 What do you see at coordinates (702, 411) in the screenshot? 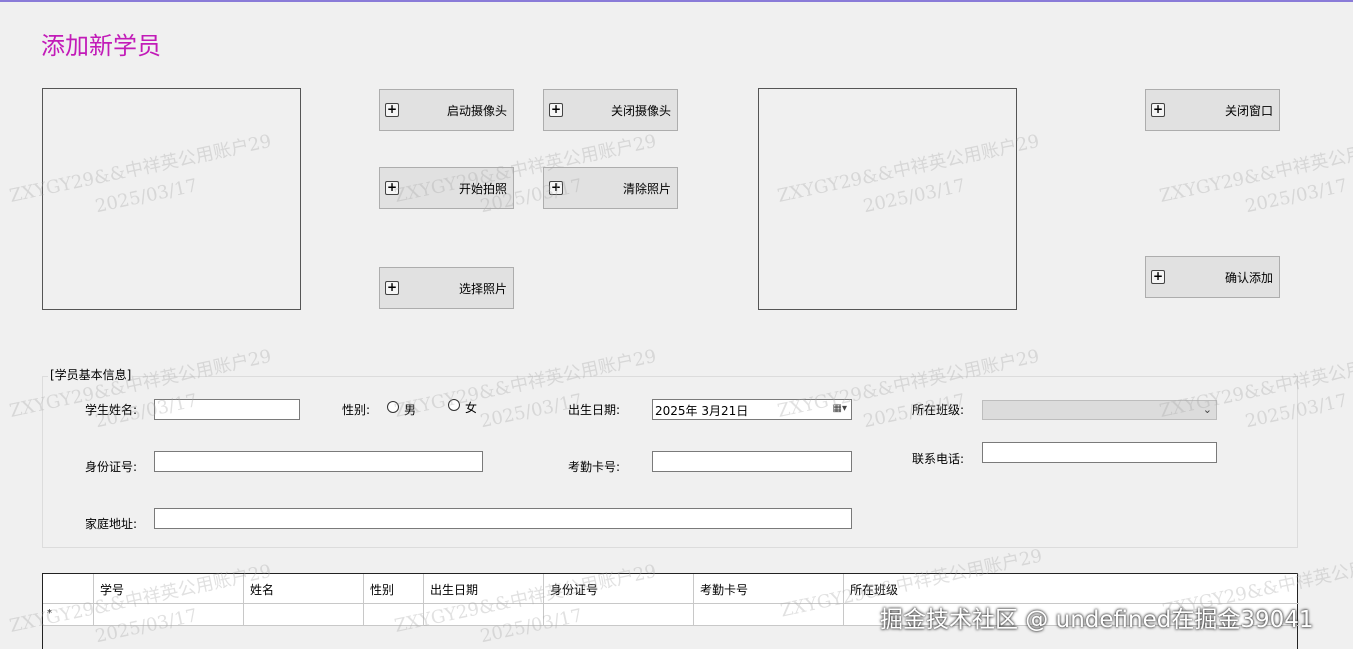
I see `birth-date-value: 2025年 3月21日` at bounding box center [702, 411].